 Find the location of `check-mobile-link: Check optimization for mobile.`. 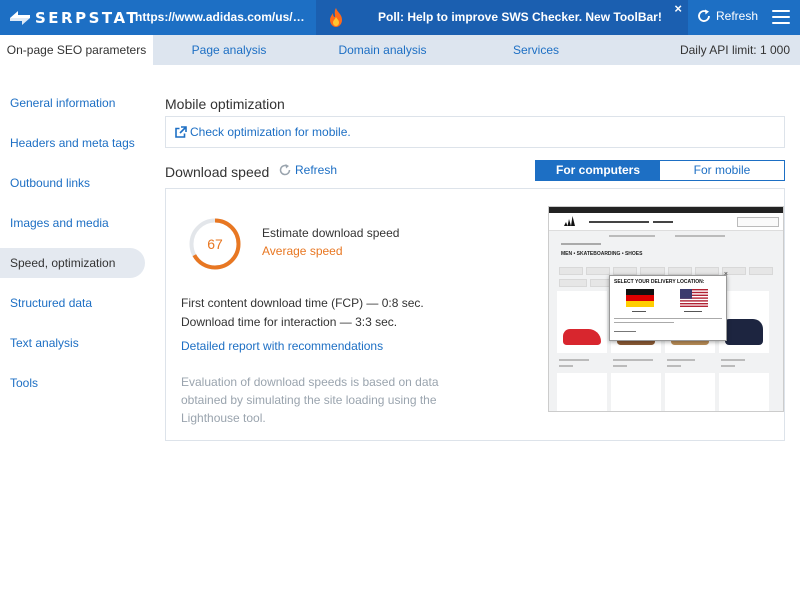

check-mobile-link: Check optimization for mobile. is located at coordinates (262, 132).